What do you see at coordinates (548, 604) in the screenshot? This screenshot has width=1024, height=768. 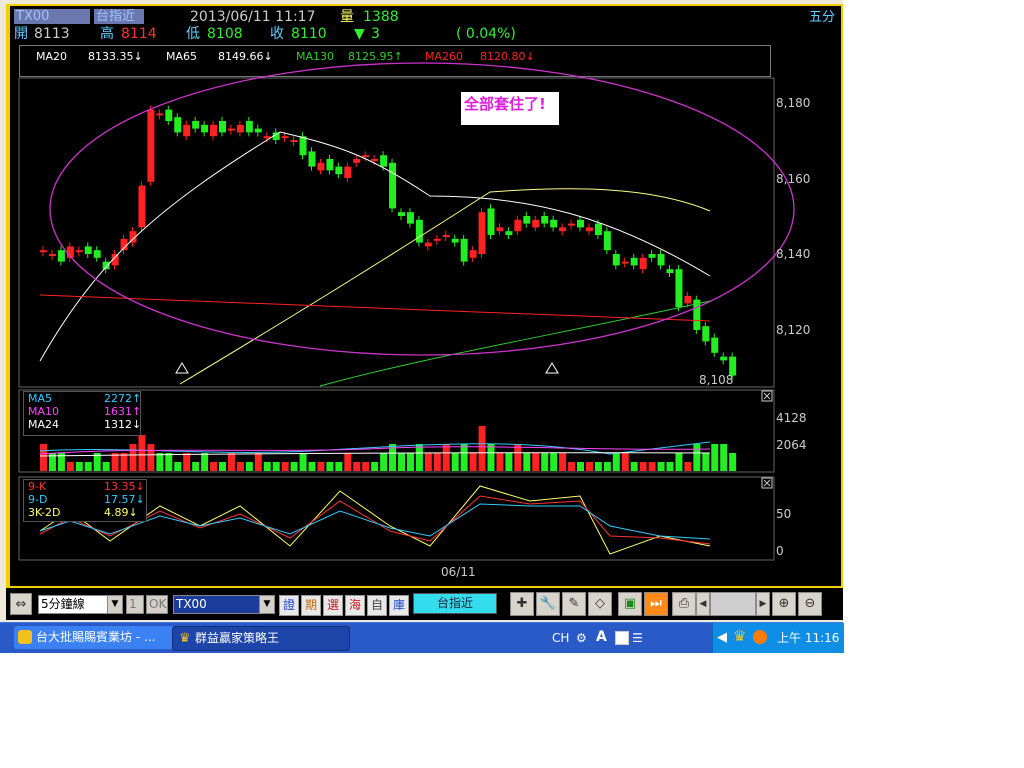 I see `wrench-icon: 🔧` at bounding box center [548, 604].